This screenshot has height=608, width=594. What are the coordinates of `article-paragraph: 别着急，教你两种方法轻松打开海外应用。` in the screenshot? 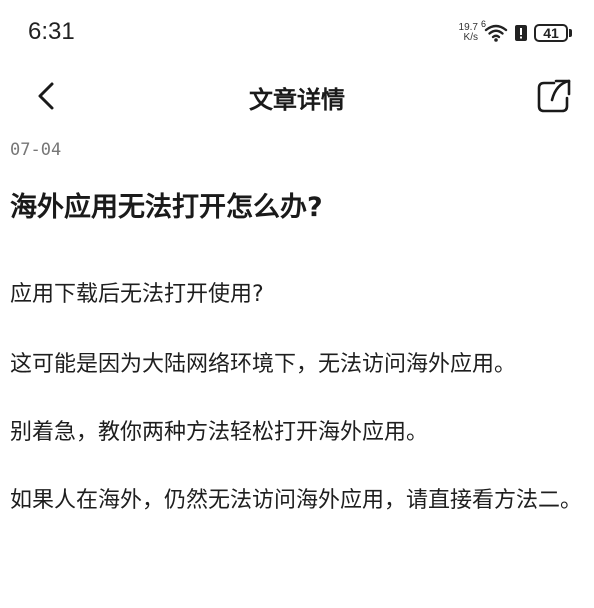 It's located at (219, 432).